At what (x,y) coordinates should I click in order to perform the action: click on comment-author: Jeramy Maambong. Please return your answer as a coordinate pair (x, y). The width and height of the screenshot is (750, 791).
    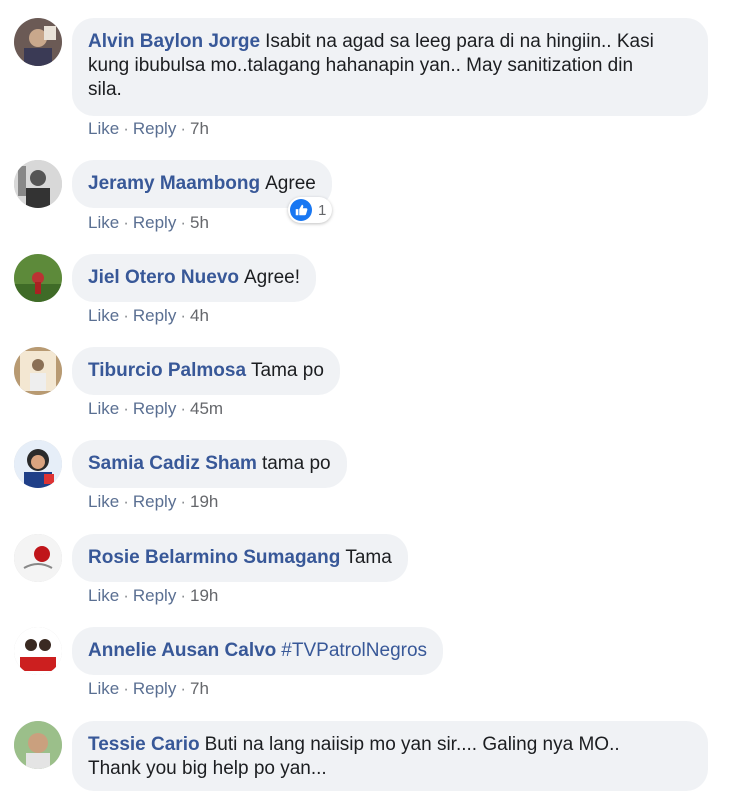
    Looking at the image, I should click on (174, 183).